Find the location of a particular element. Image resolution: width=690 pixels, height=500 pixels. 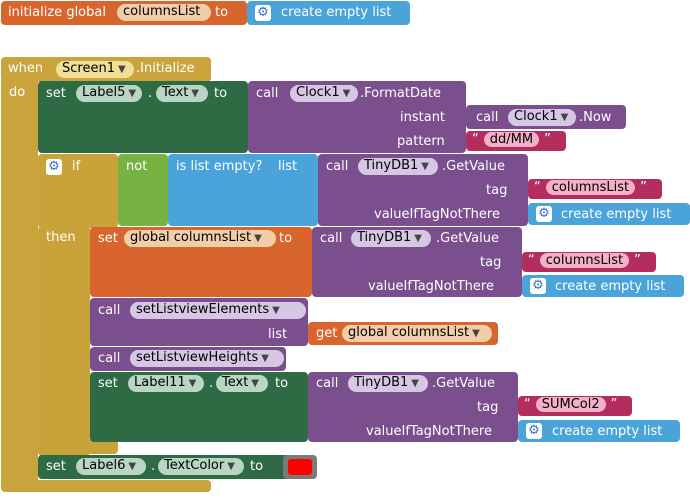

pattern-text-block: “ dd/MM ” is located at coordinates (516, 141).